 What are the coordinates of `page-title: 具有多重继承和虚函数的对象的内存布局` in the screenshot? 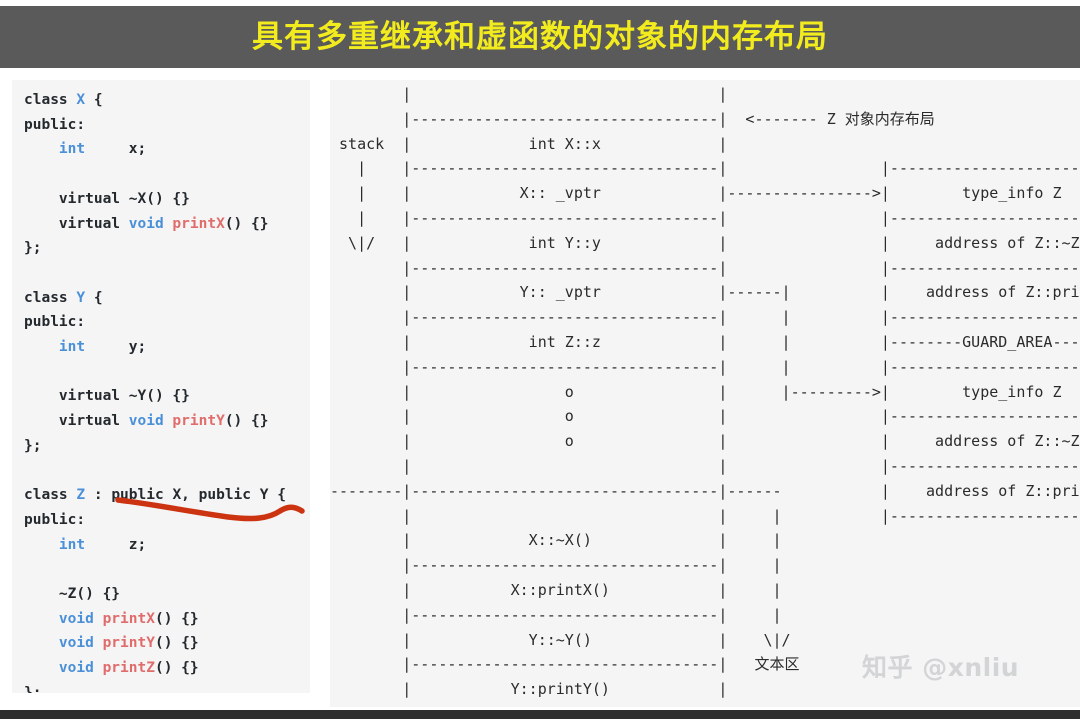 It's located at (540, 36).